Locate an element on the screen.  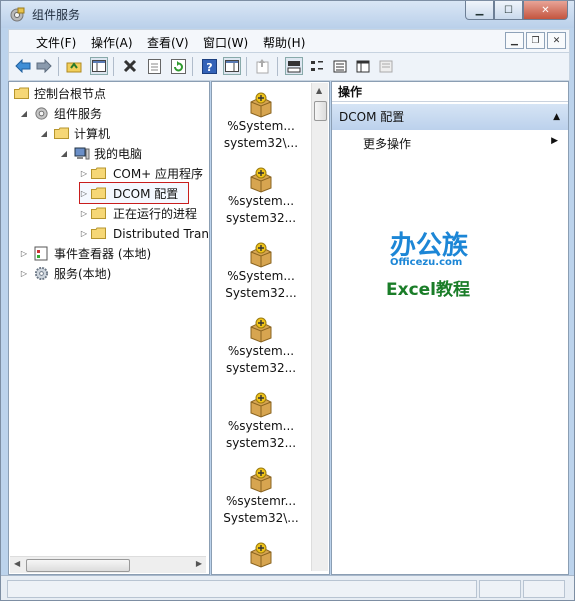
tree-horizontal-scrollbar: ◀ ▶ is located at coordinates (108, 564).